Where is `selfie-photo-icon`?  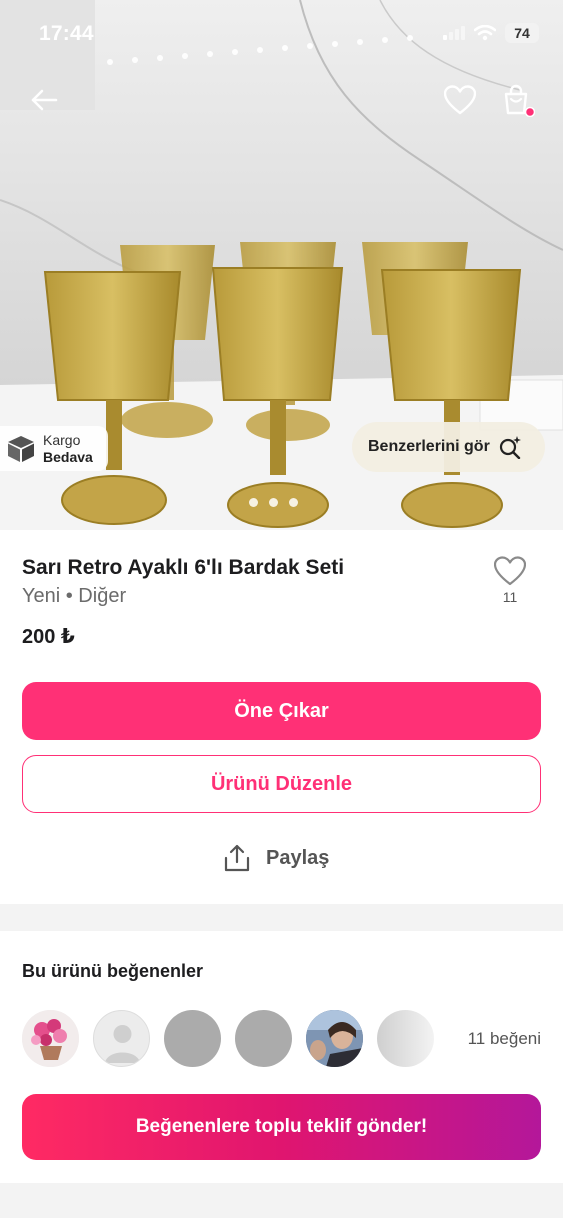
selfie-photo-icon is located at coordinates (334, 1038).